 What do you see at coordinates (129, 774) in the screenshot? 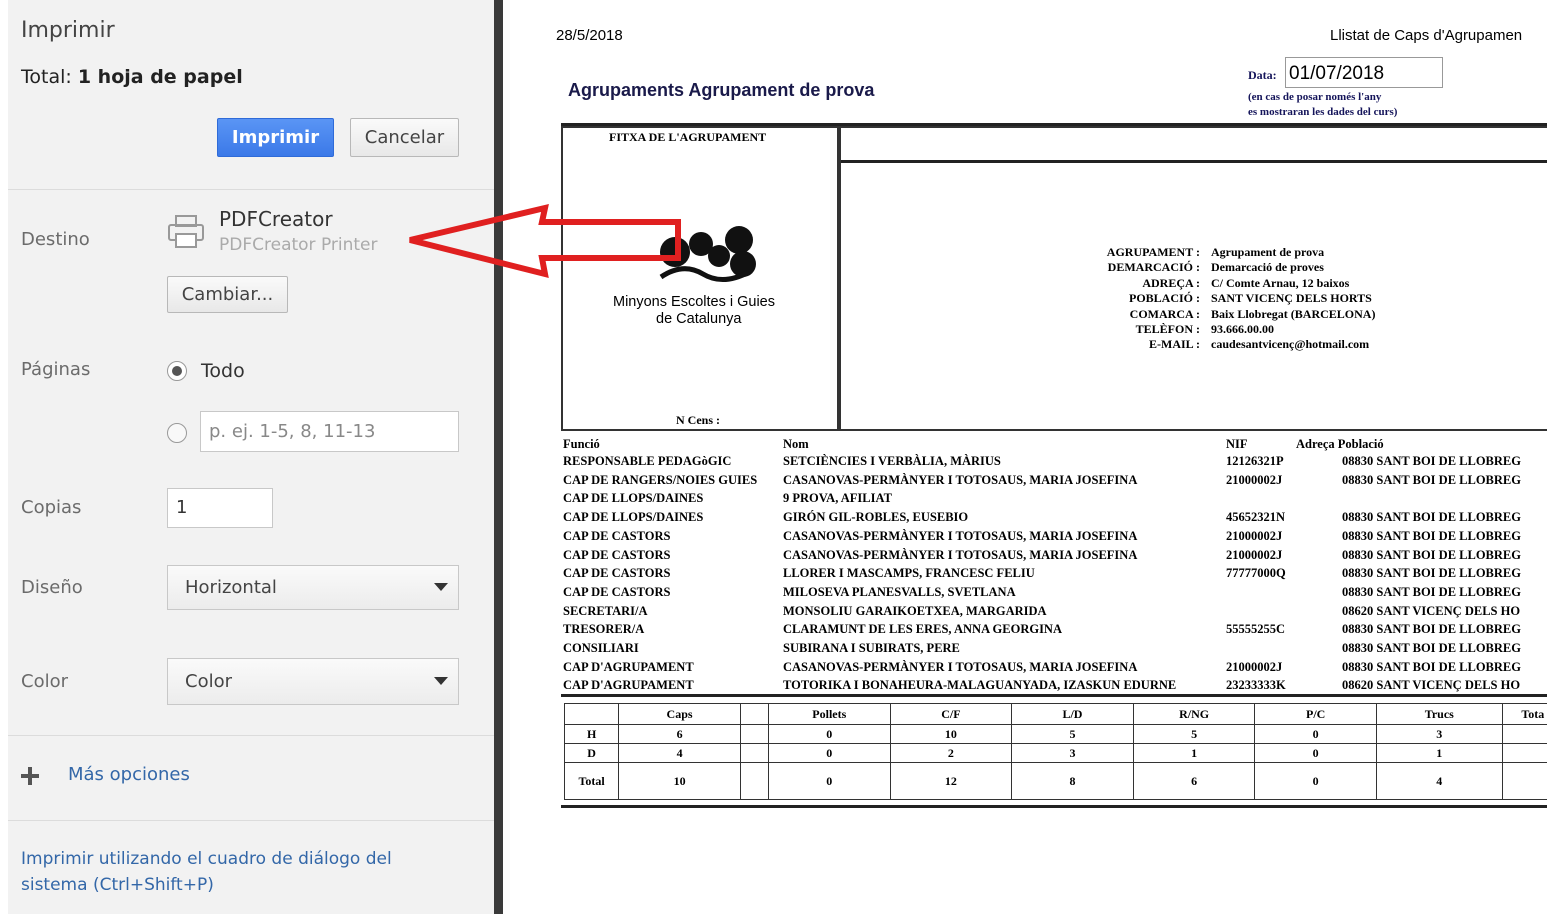
I see `more-options-link: Más opciones` at bounding box center [129, 774].